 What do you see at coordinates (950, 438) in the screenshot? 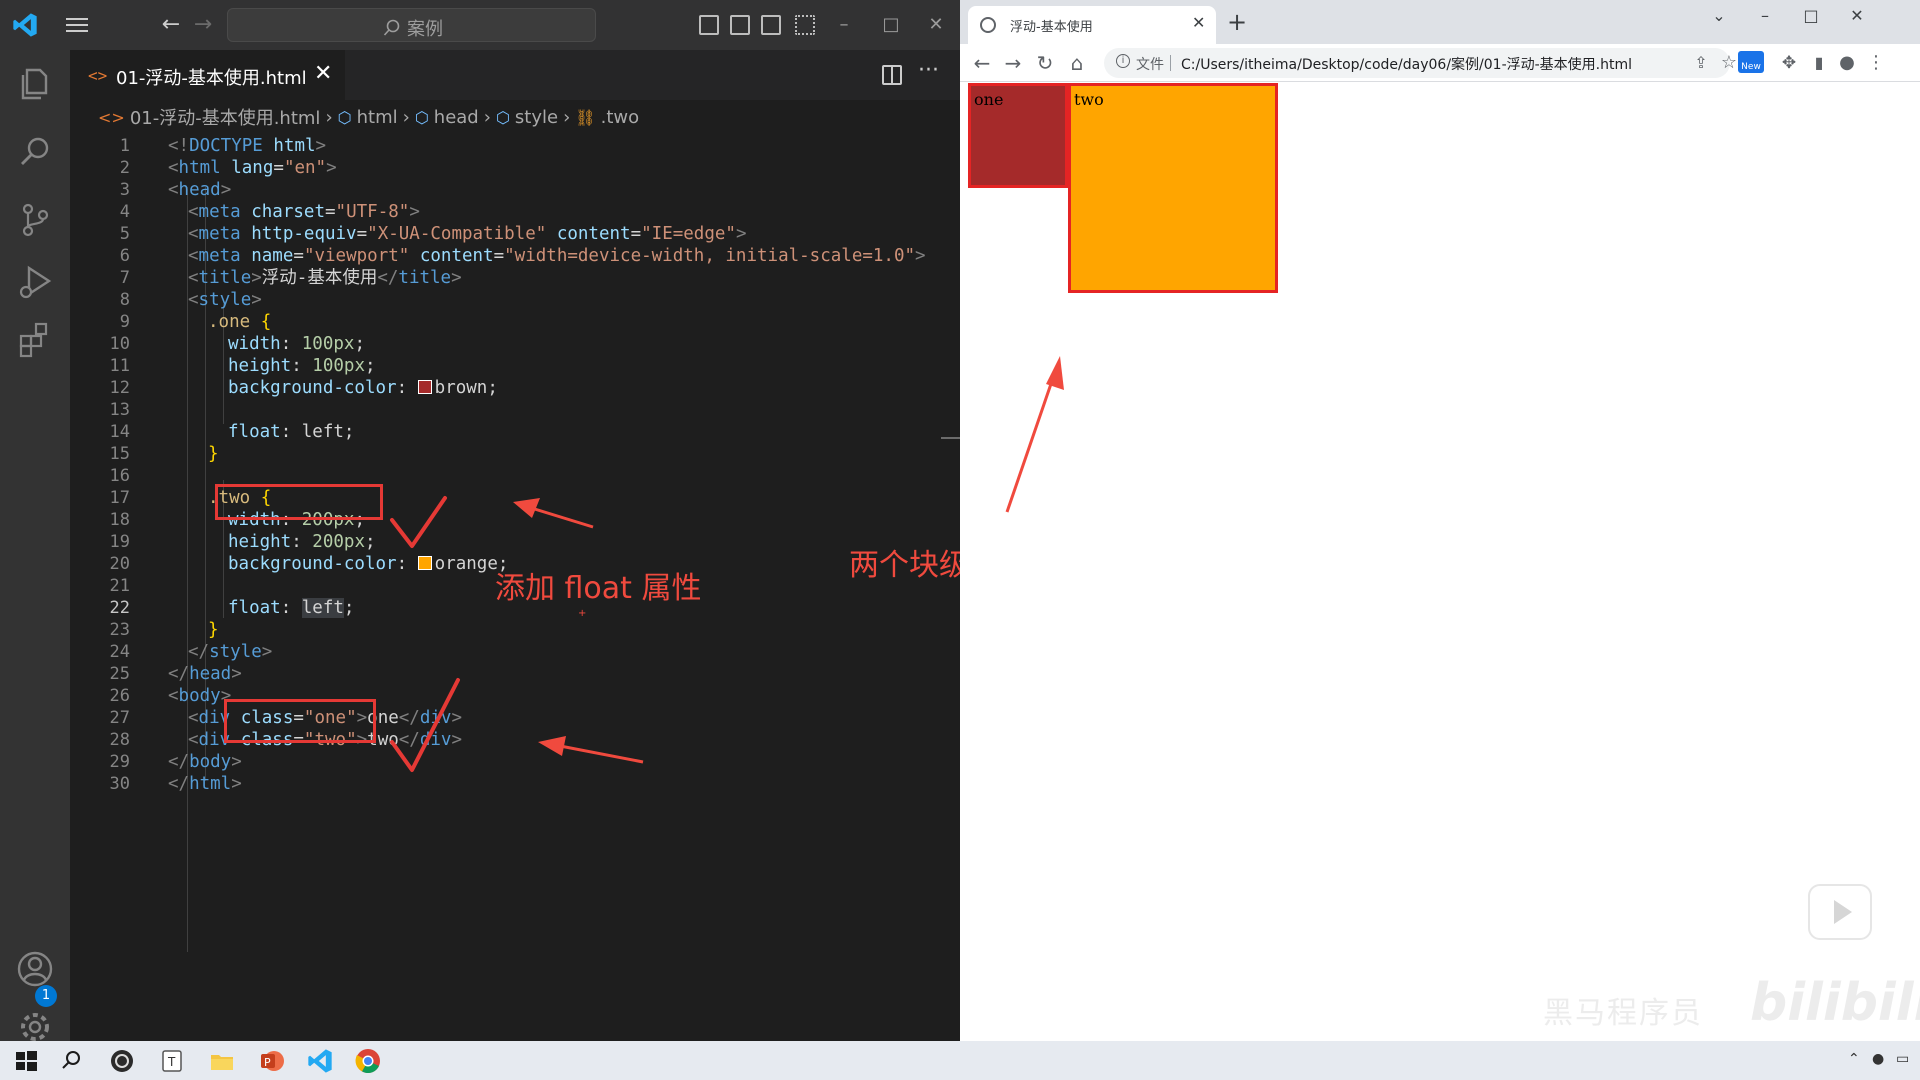
I see `scrollbar-marker` at bounding box center [950, 438].